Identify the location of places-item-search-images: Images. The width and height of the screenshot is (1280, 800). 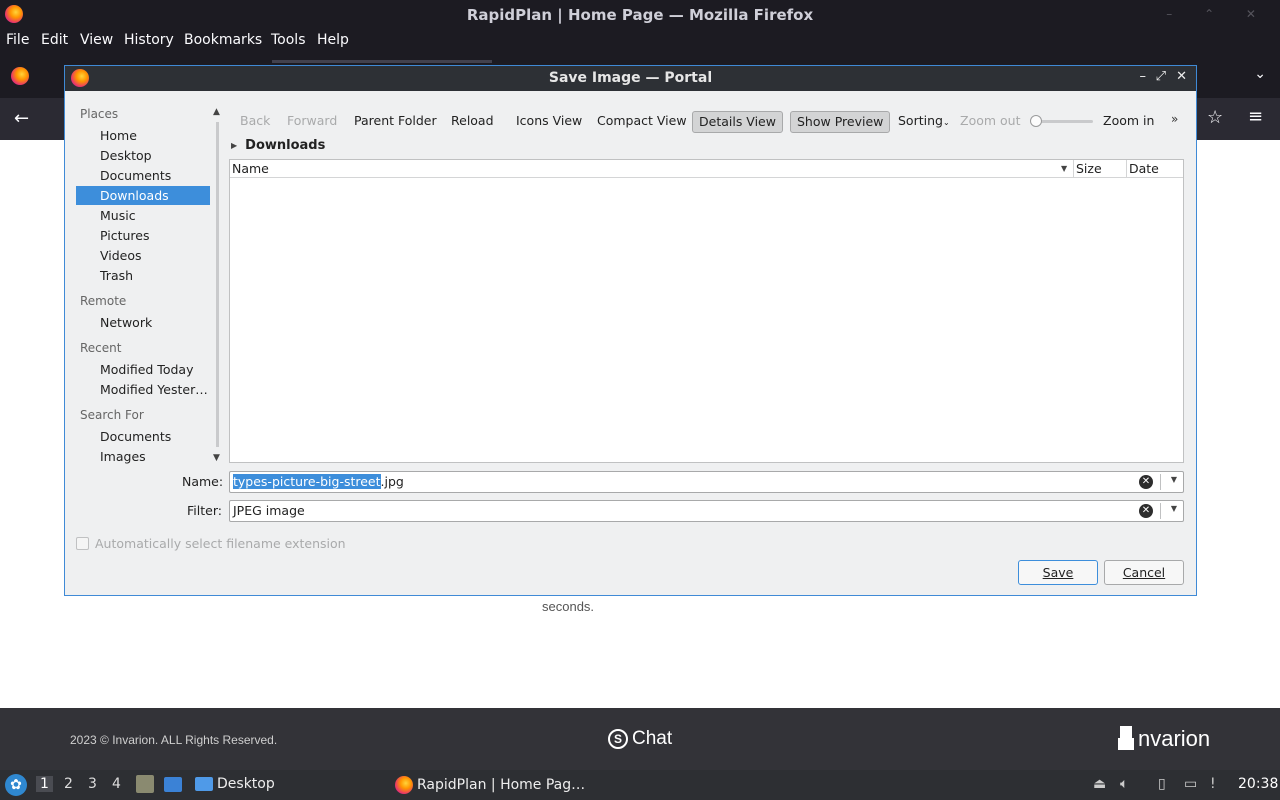
(143, 456).